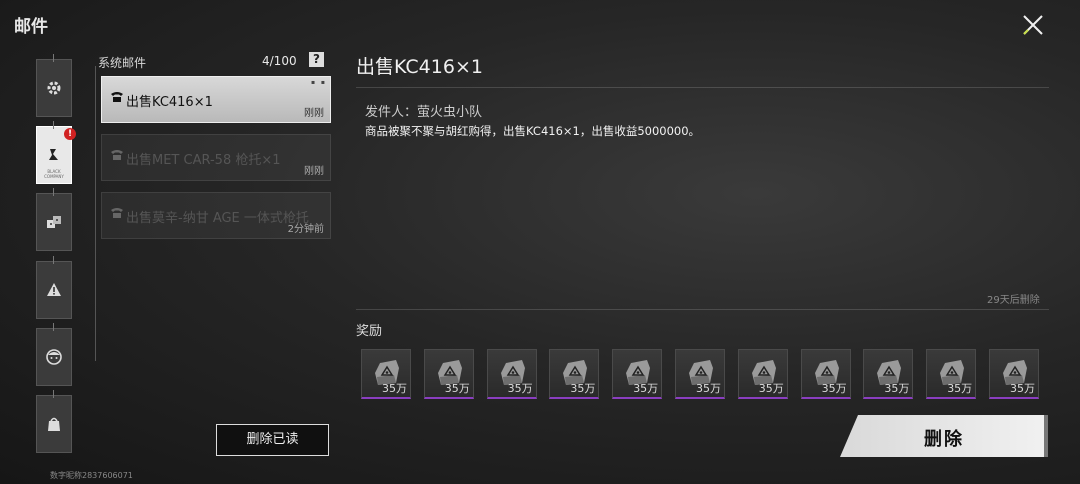 Image resolution: width=1080 pixels, height=484 pixels. Describe the element at coordinates (944, 439) in the screenshot. I see `delete-button-label: 删除` at that location.